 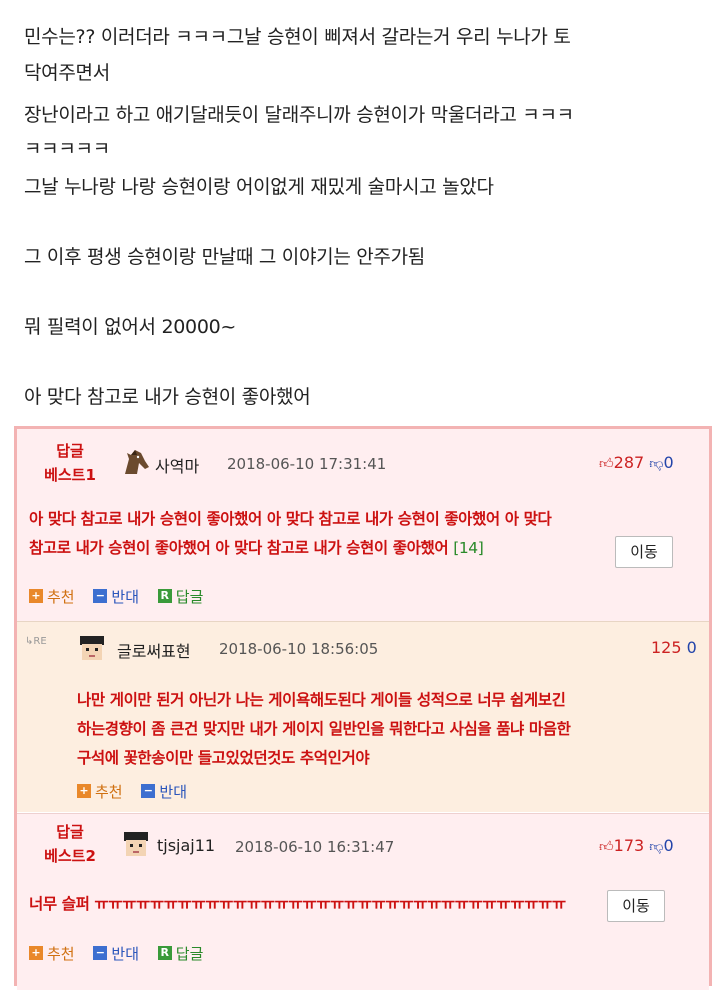 I want to click on badge-label-bottom: 베스트1, so click(x=70, y=475).